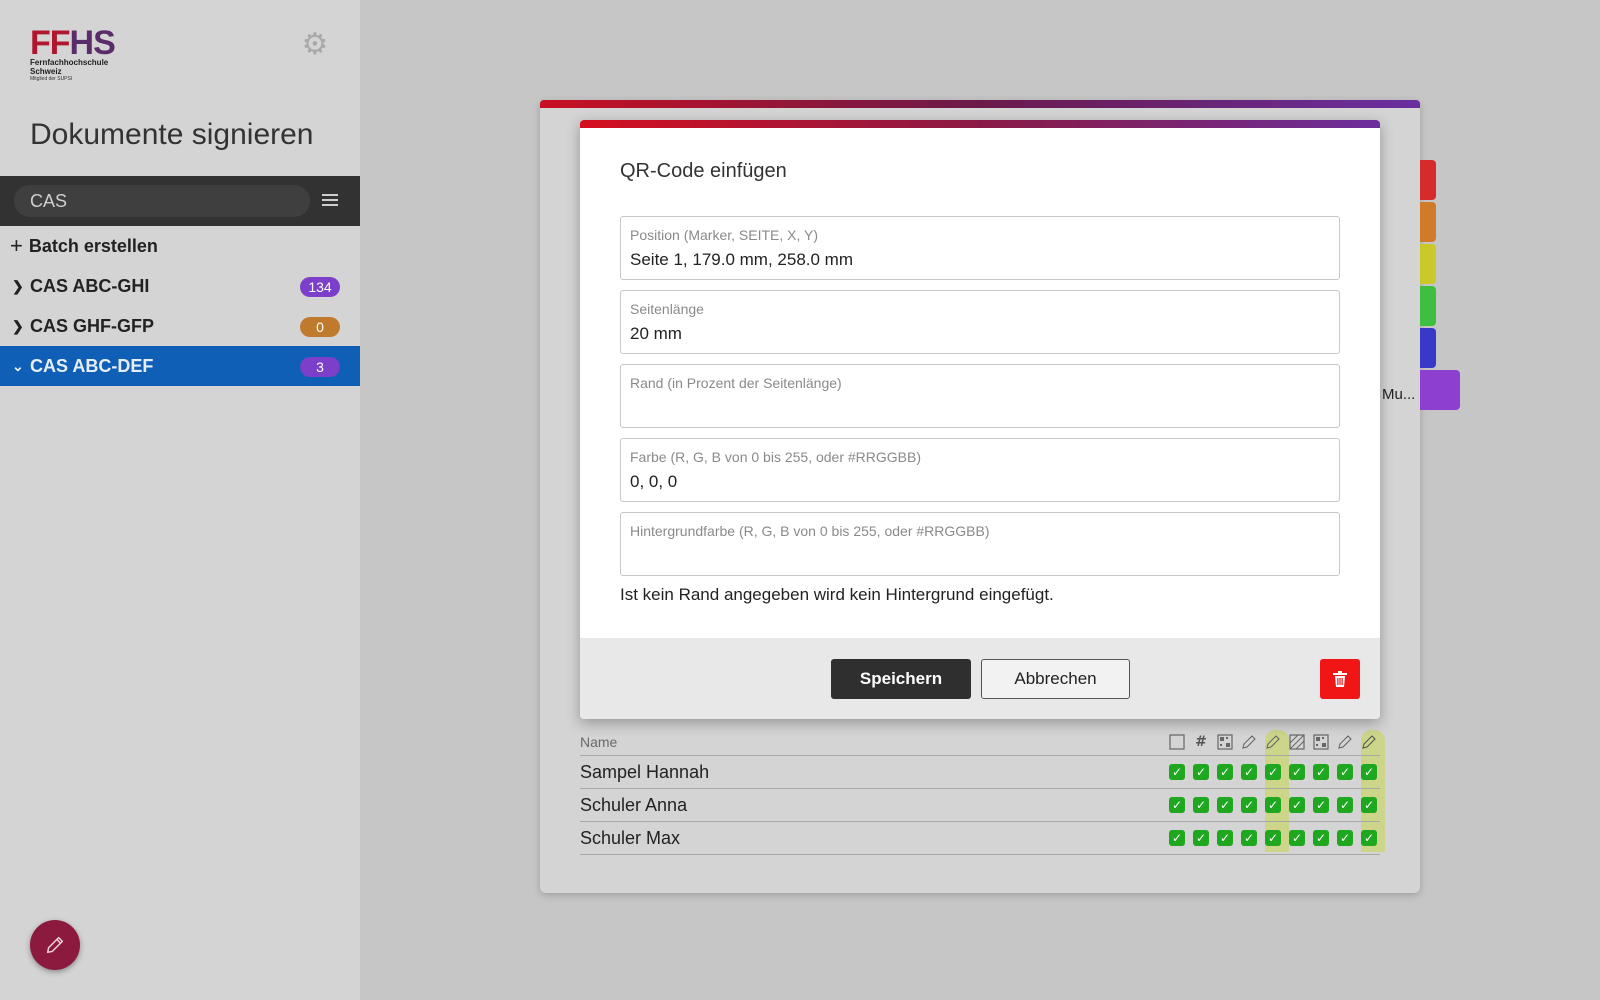  I want to click on card-accent-bar, so click(980, 104).